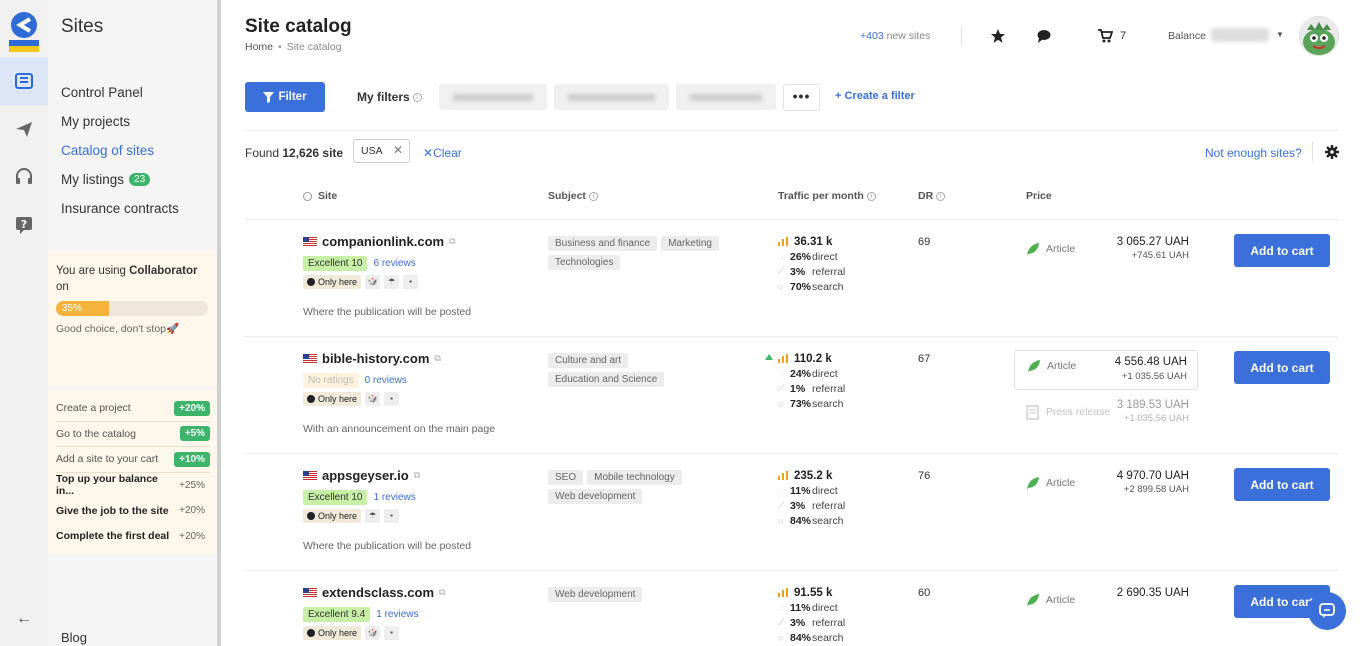  Describe the element at coordinates (895, 36) in the screenshot. I see `new-sites-link: +403 new sites` at that location.